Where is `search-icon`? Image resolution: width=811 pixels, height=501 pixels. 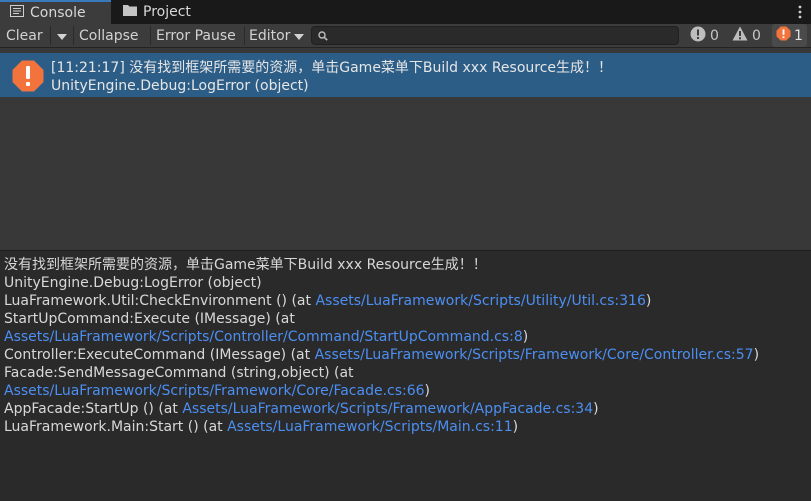
search-icon is located at coordinates (323, 37).